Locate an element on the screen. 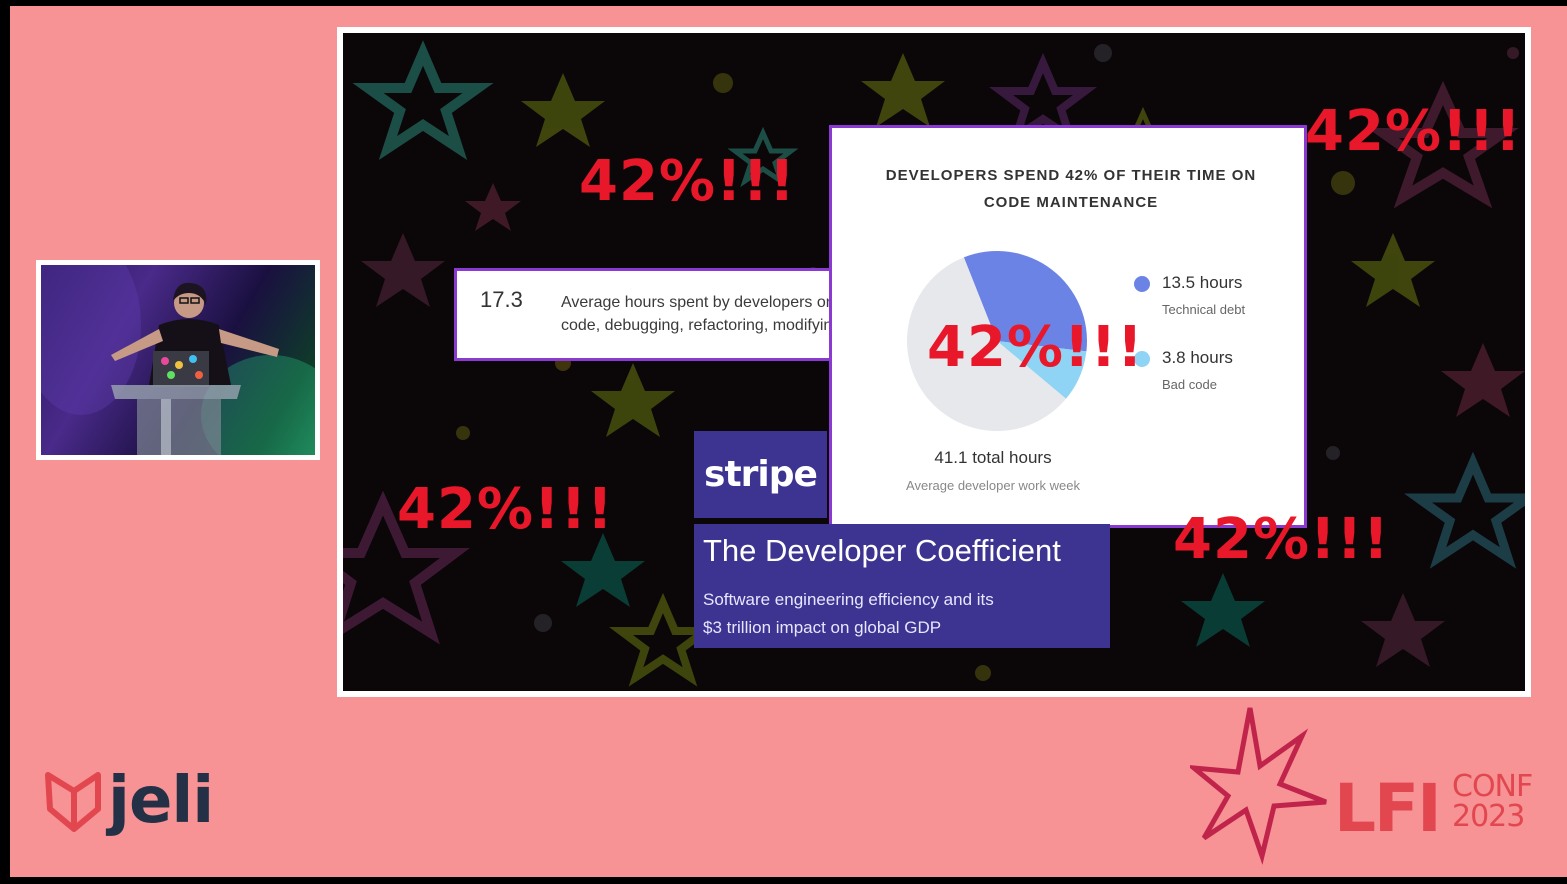 The width and height of the screenshot is (1567, 884). legend-label-bad-code: Bad code is located at coordinates (1189, 384).